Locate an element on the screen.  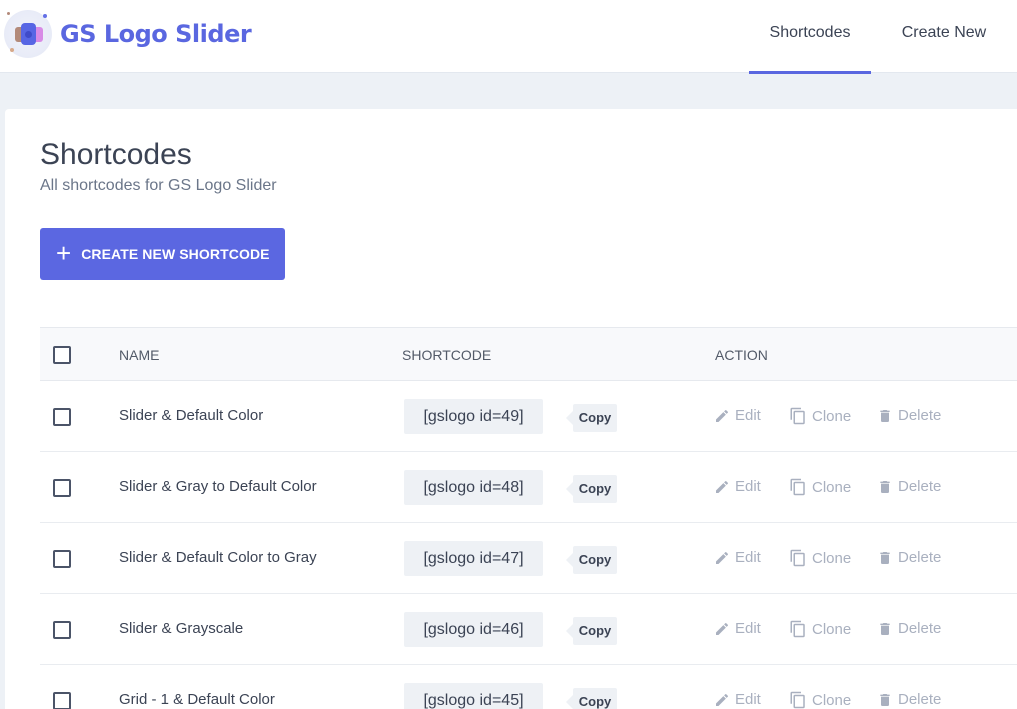
column-header-action: ACTION is located at coordinates (741, 355).